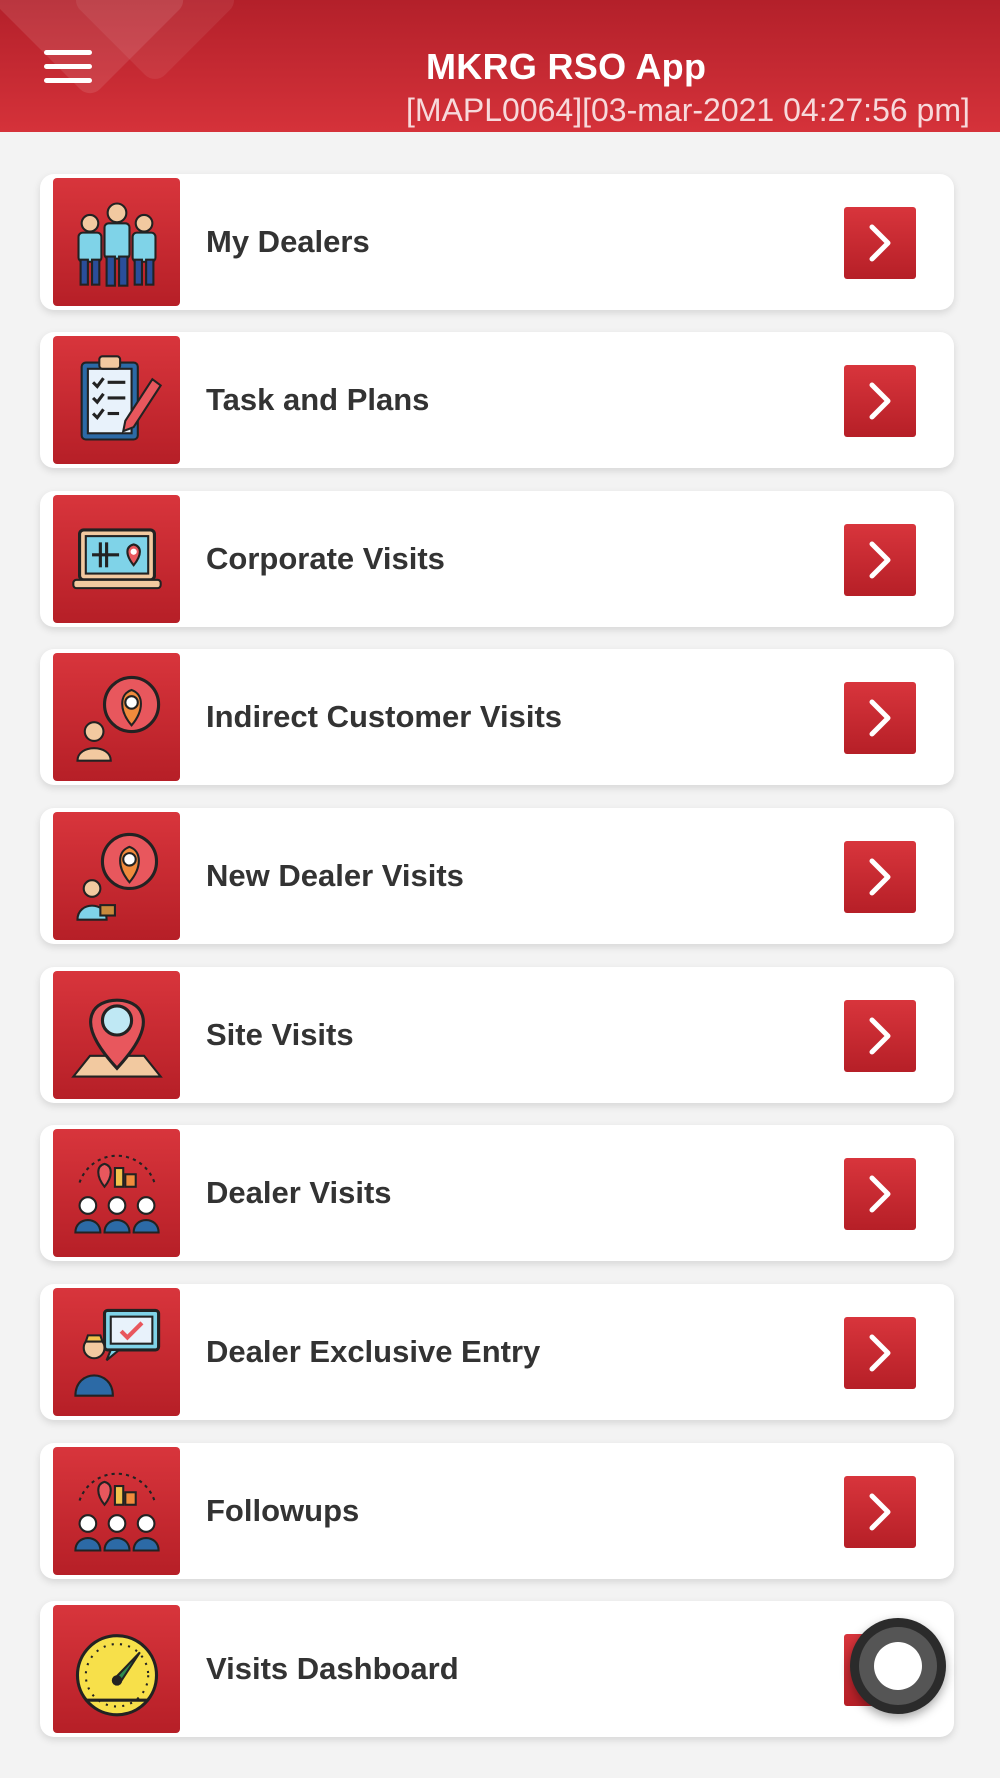 Image resolution: width=1000 pixels, height=1778 pixels. What do you see at coordinates (68, 67) in the screenshot?
I see `hamburger-menu-icon` at bounding box center [68, 67].